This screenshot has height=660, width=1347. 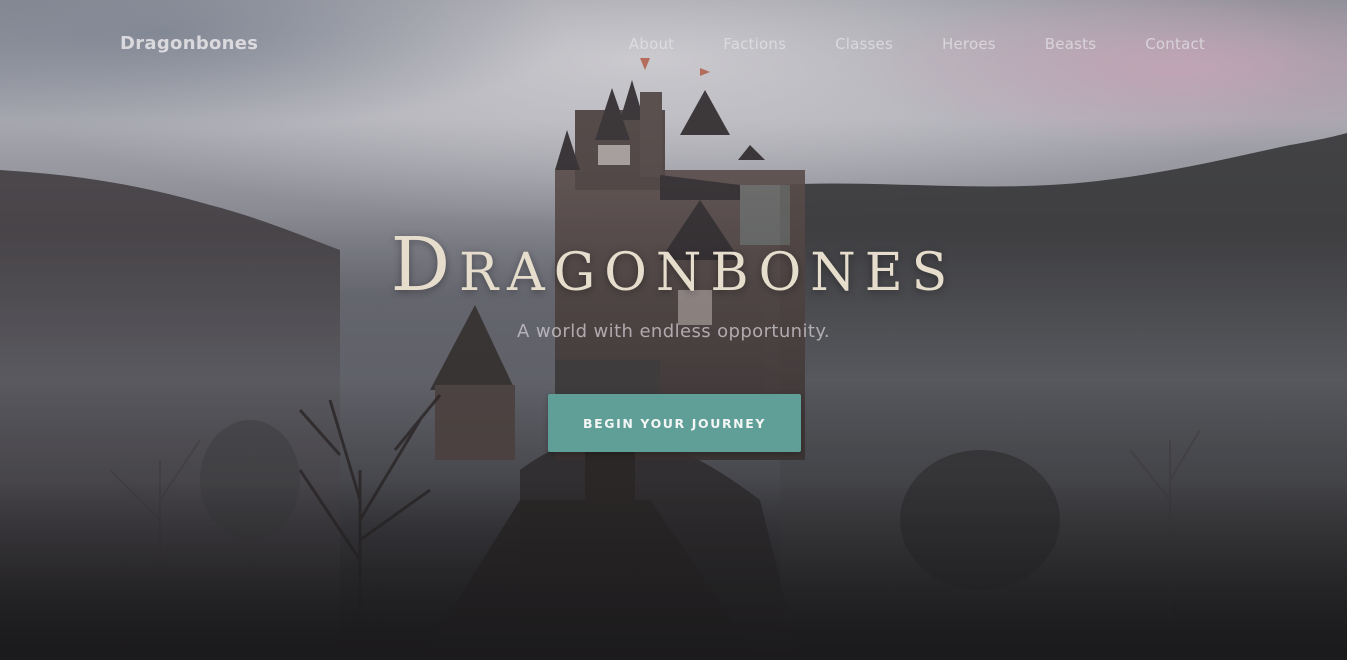 What do you see at coordinates (674, 423) in the screenshot?
I see `begin-journey-button: Begin your journey` at bounding box center [674, 423].